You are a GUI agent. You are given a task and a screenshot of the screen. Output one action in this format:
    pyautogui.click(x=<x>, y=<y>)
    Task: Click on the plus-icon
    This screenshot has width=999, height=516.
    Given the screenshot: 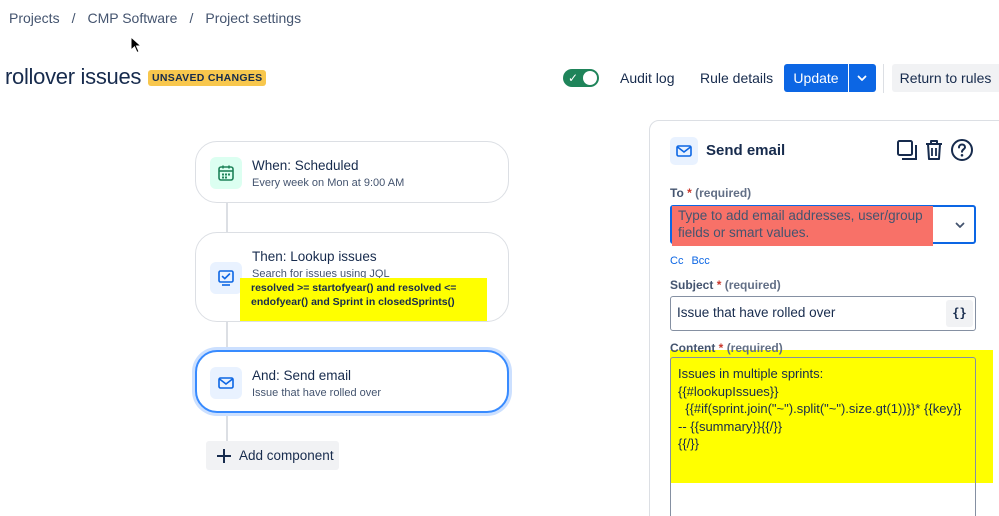 What is the action you would take?
    pyautogui.click(x=224, y=455)
    